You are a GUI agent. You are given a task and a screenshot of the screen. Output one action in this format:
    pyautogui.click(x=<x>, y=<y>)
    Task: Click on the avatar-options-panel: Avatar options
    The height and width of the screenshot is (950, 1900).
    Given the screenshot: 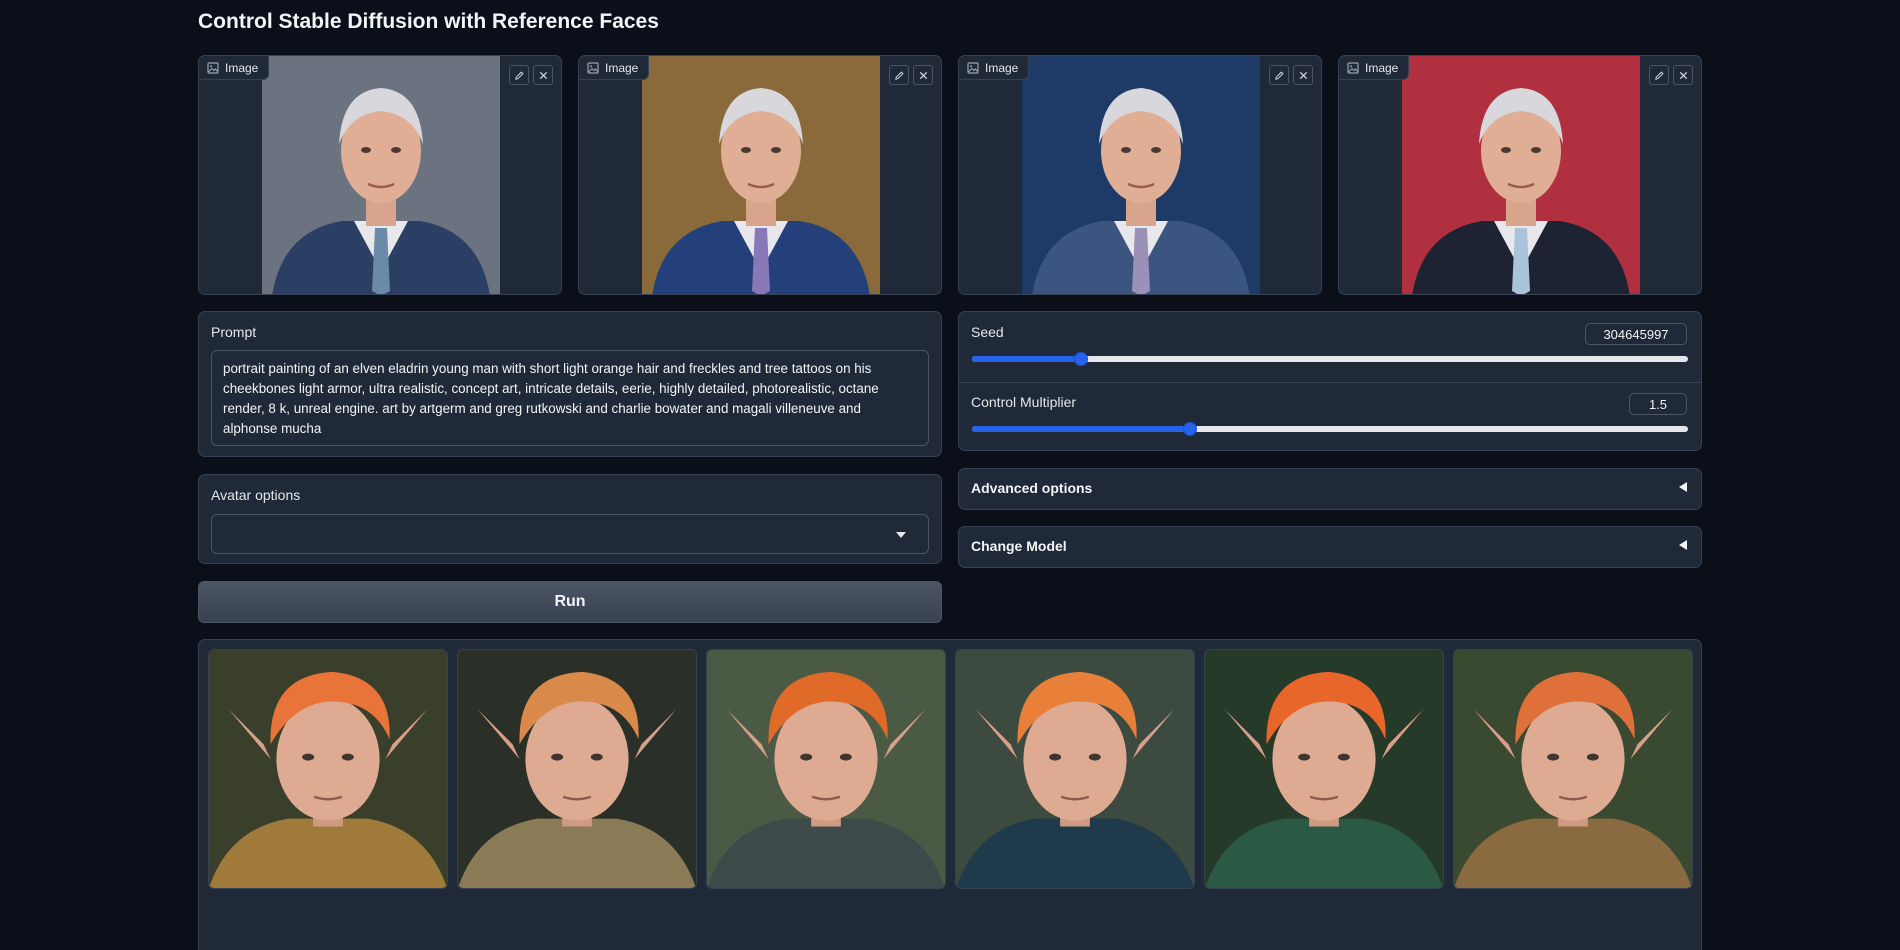 What is the action you would take?
    pyautogui.click(x=570, y=519)
    